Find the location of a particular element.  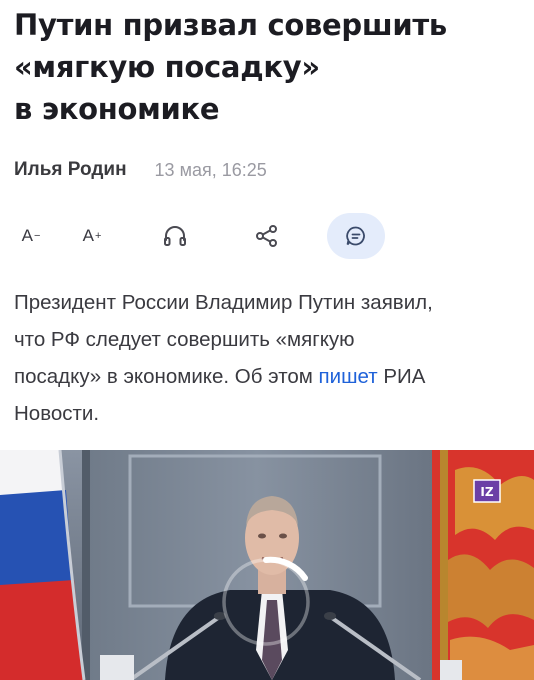

body-line: что РФ следует совершить «мягкую is located at coordinates (184, 339).